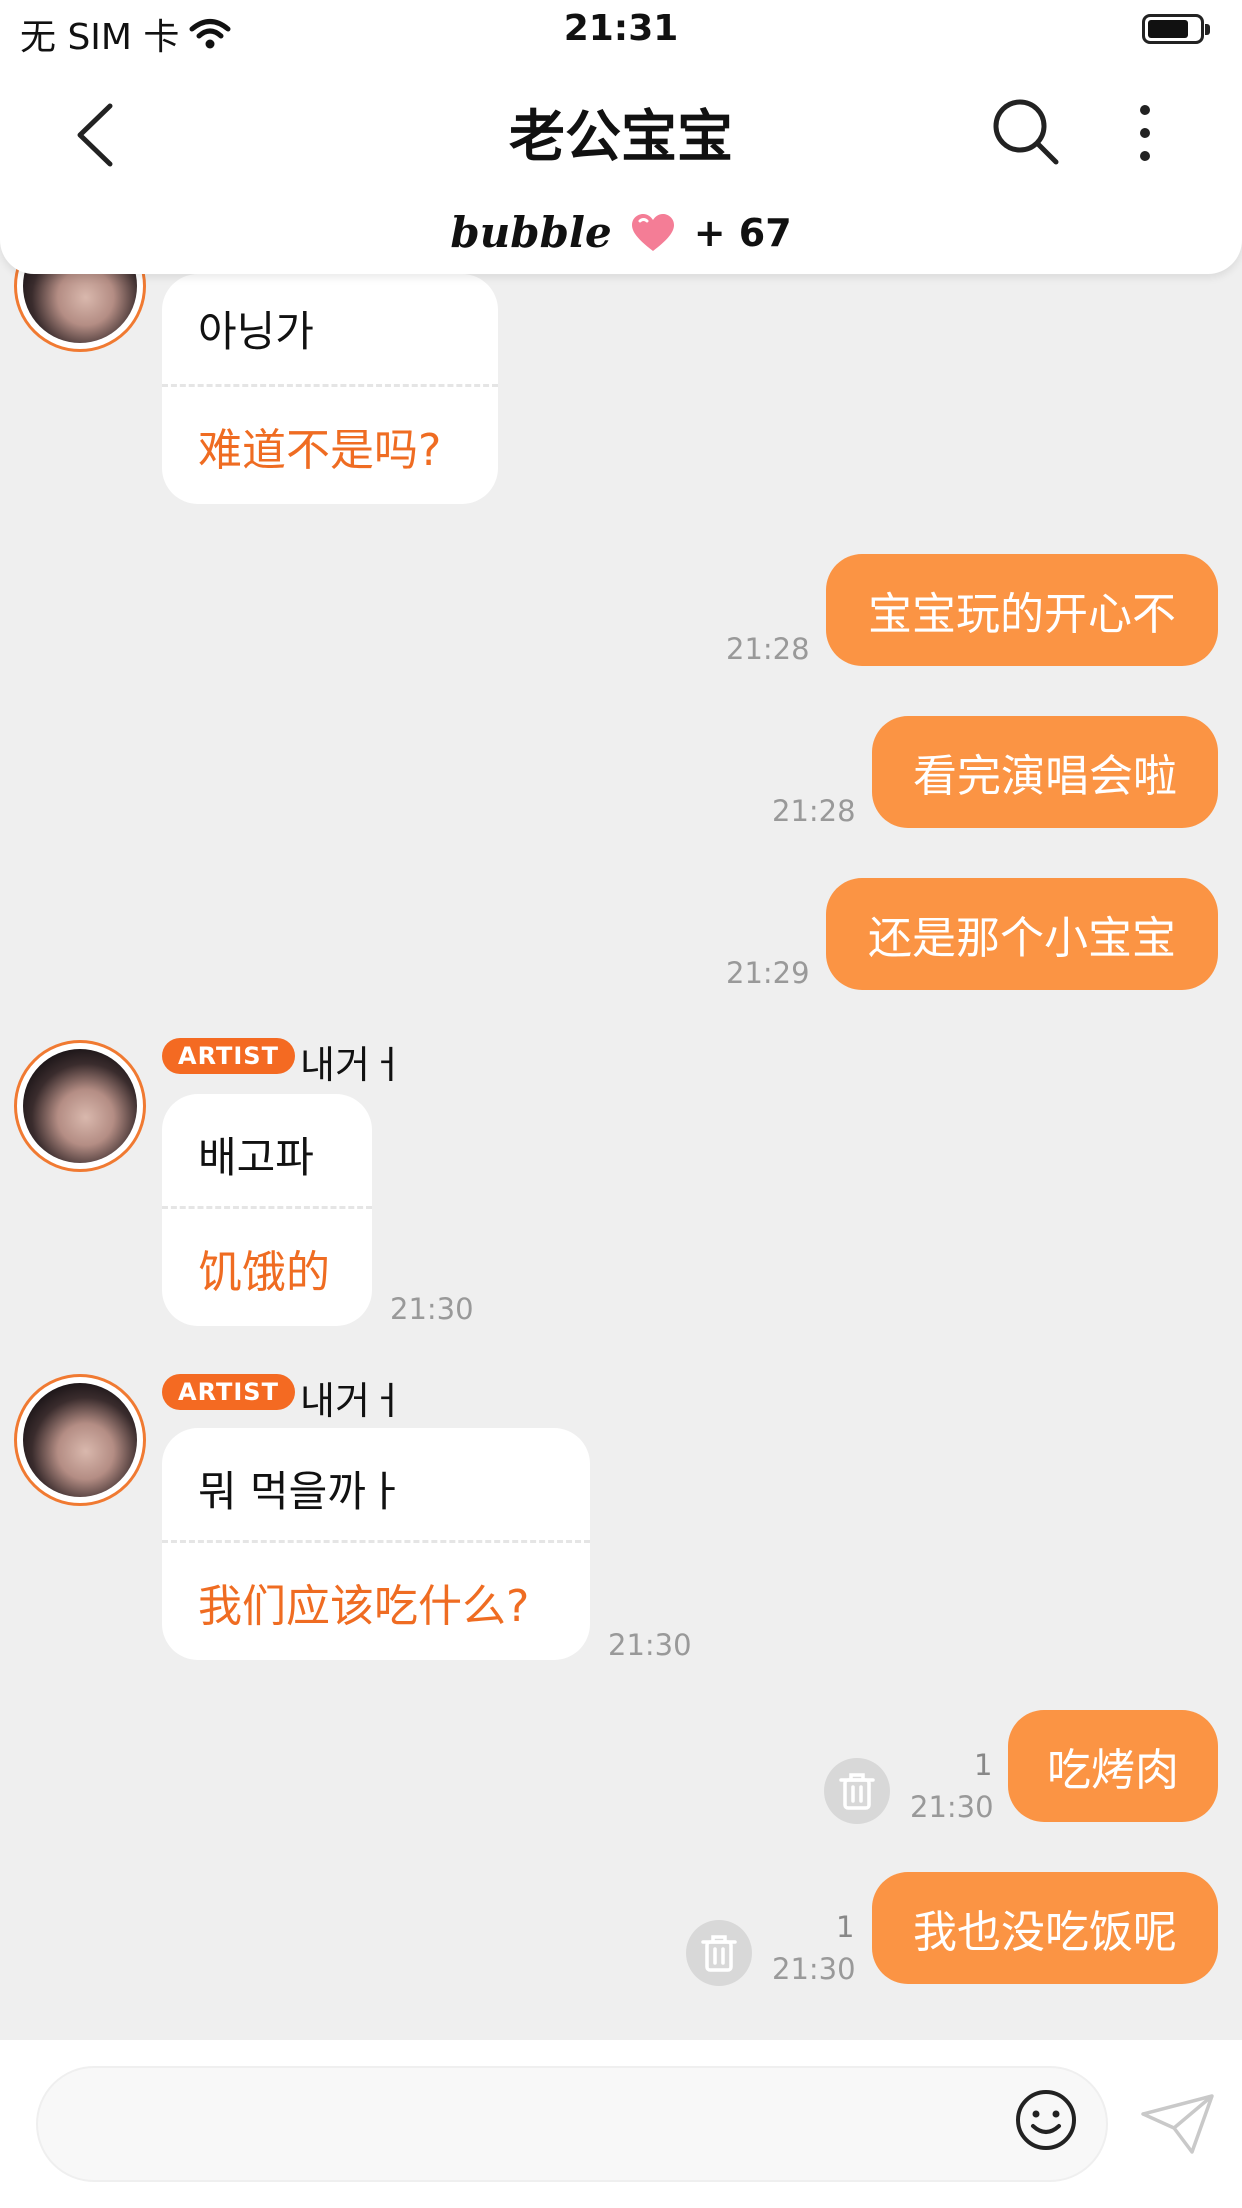  What do you see at coordinates (330, 389) in the screenshot?
I see `incoming-message: 아닝가 难道不是吗?` at bounding box center [330, 389].